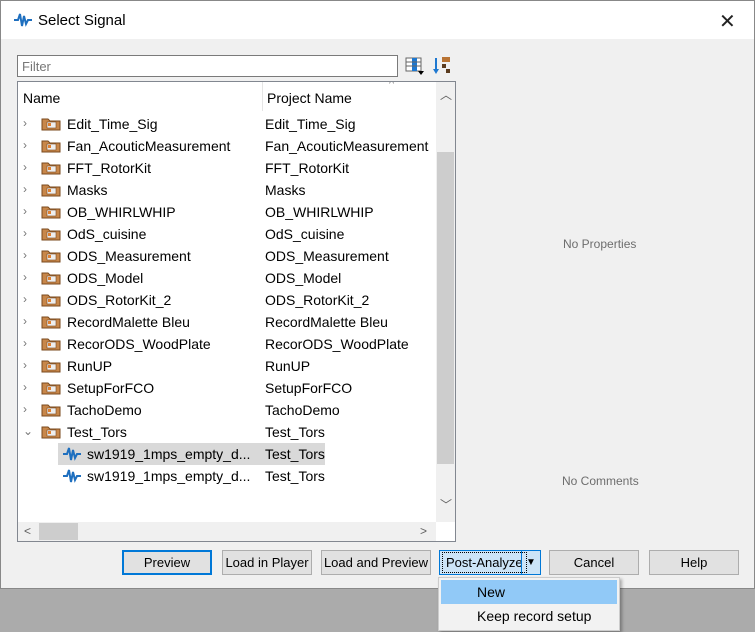 This screenshot has height=632, width=755. What do you see at coordinates (531, 562) in the screenshot?
I see `dropdown-arrow-icon: ▼` at bounding box center [531, 562].